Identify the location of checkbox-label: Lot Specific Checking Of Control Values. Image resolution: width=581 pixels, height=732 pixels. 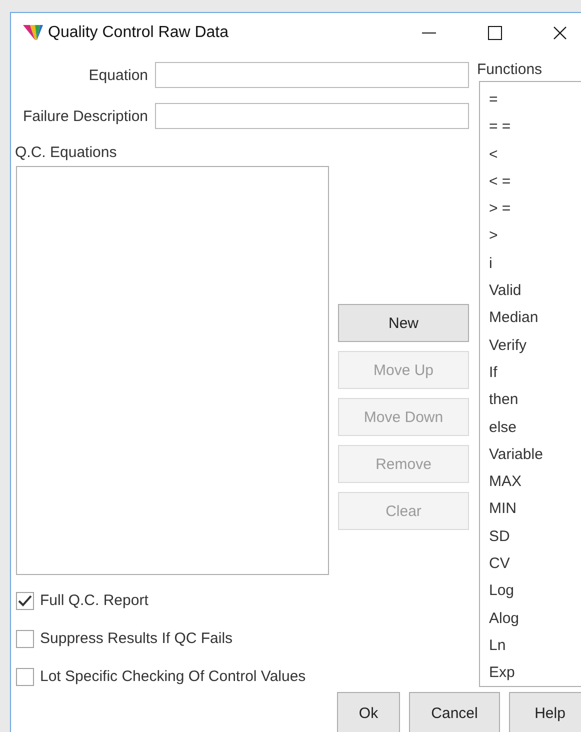
(173, 676).